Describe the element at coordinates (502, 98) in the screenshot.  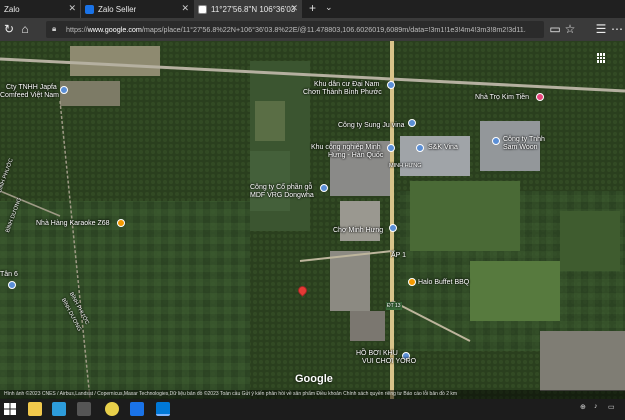
I see `map-label: Nhà Trọ Kim Tiền` at that location.